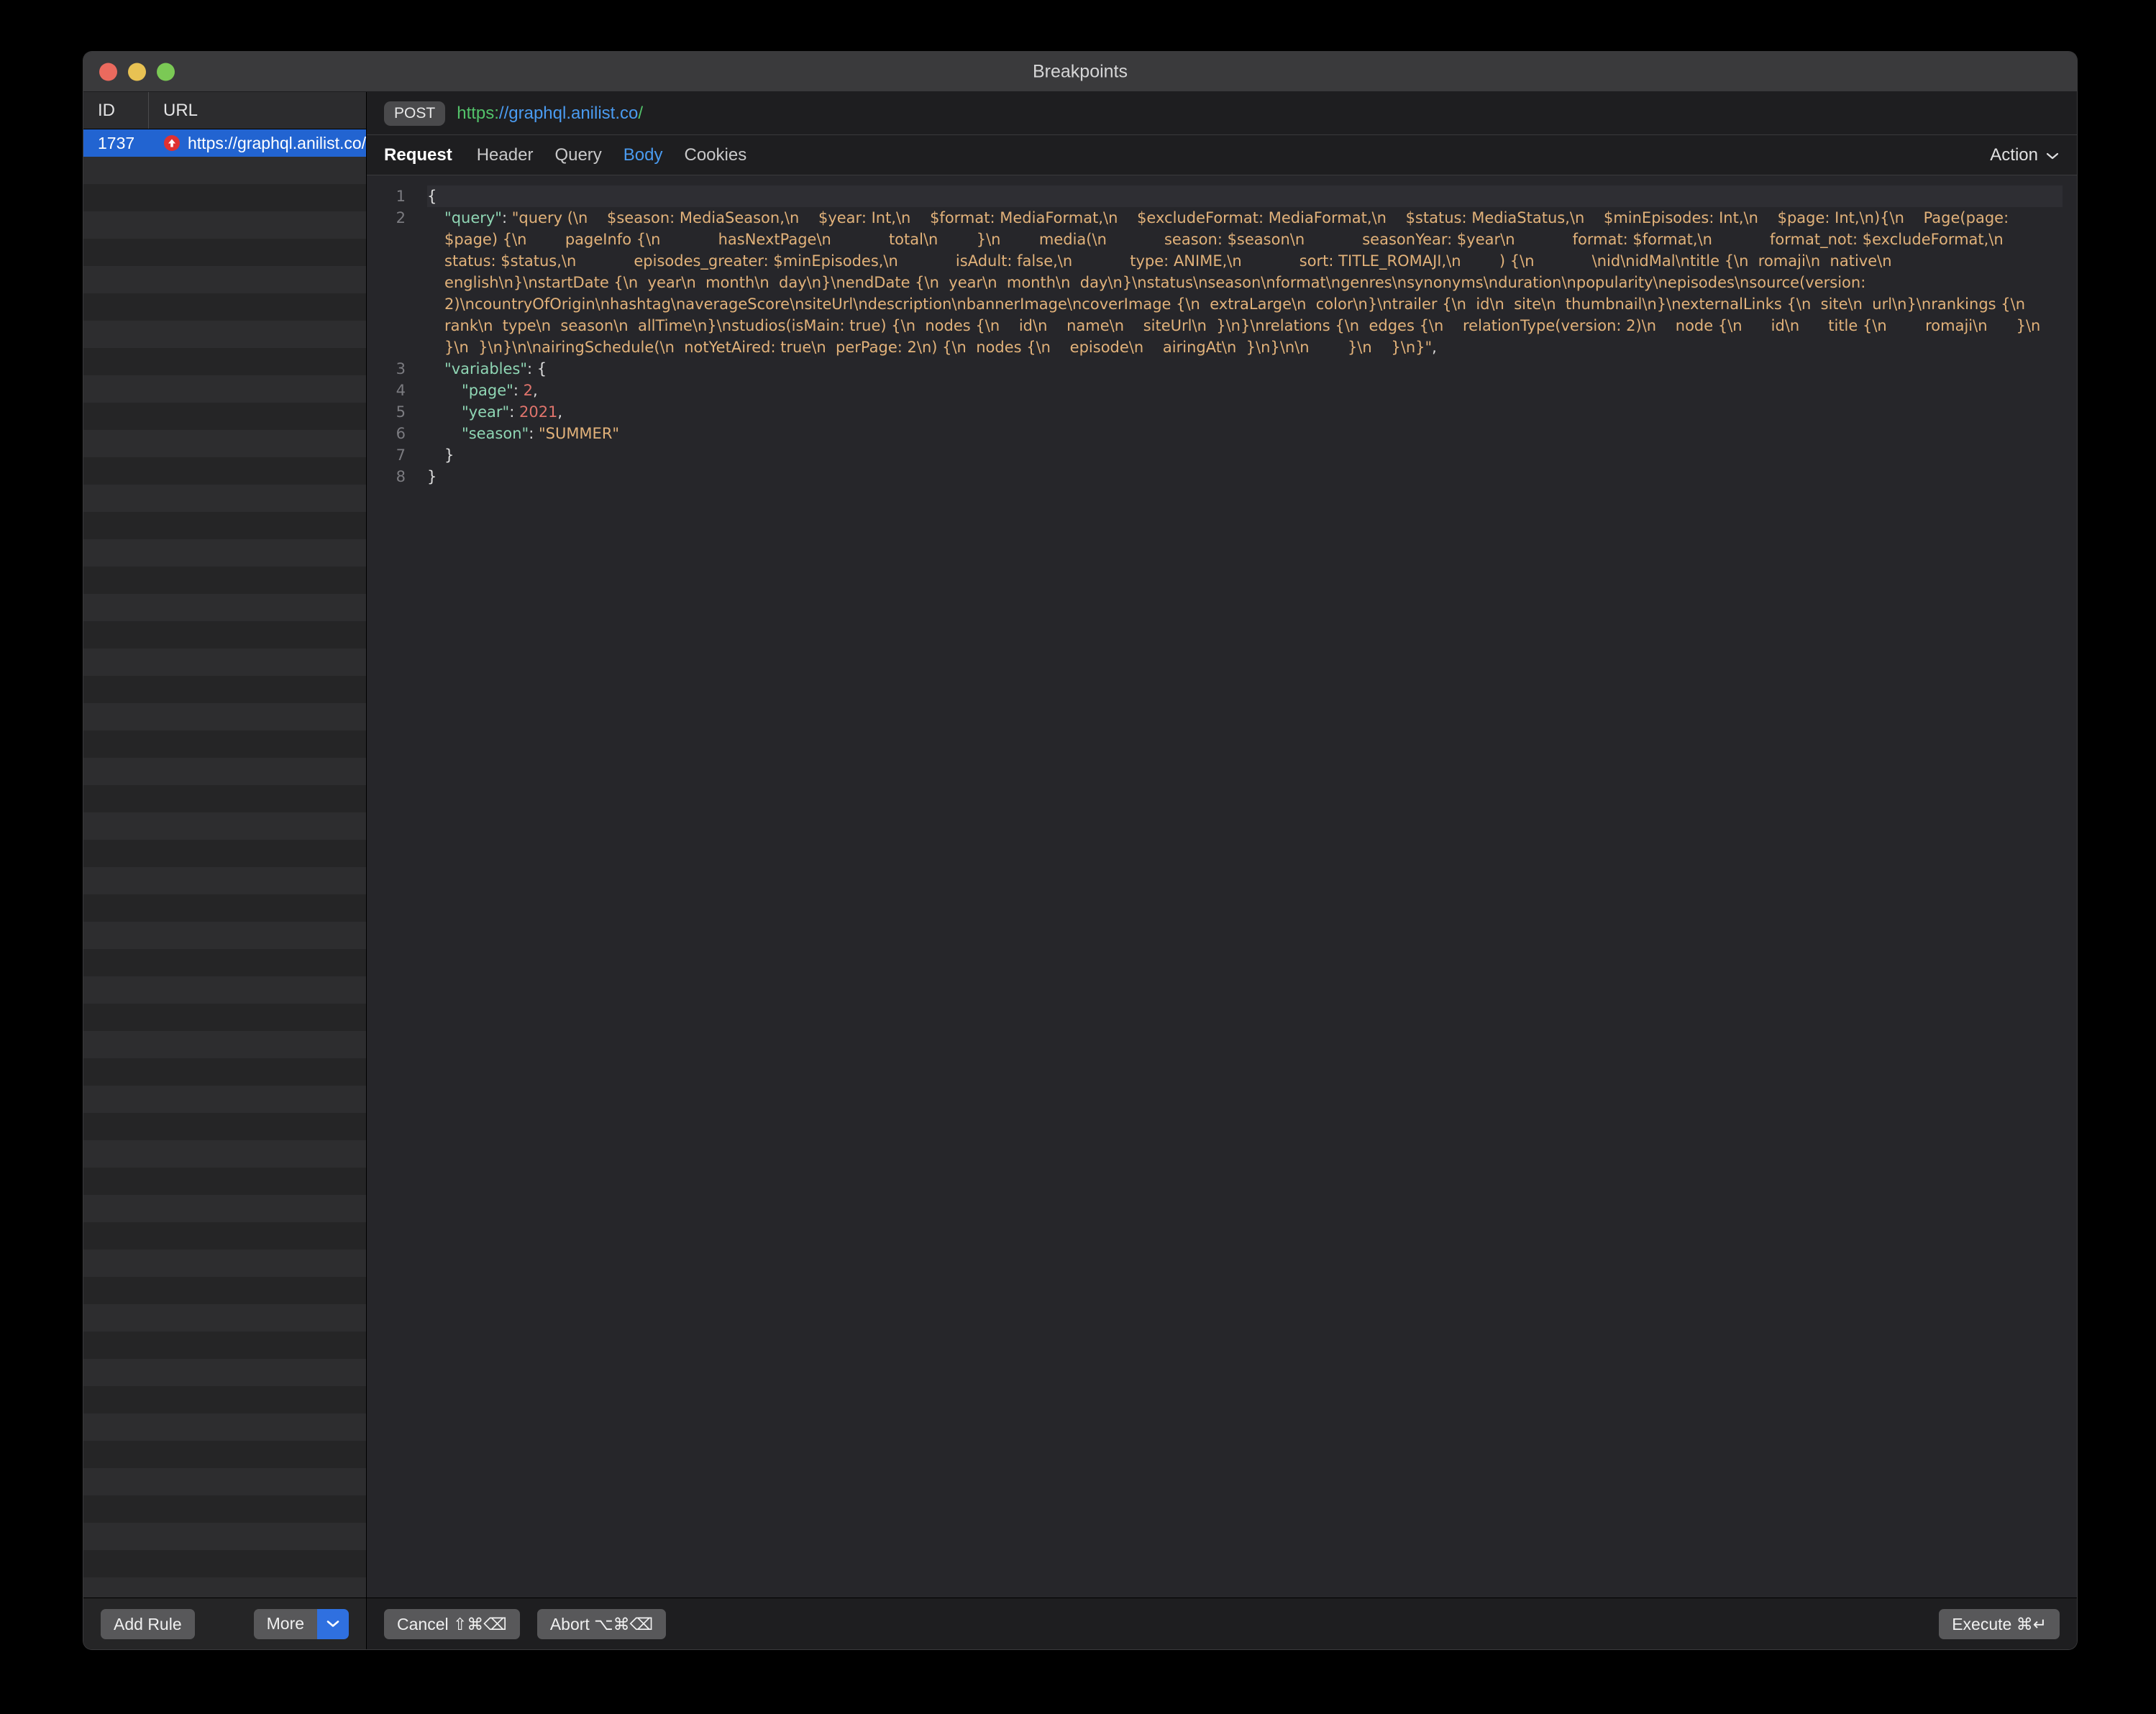 Image resolution: width=2156 pixels, height=1714 pixels. I want to click on row-url-text: https://graphql.anilist.co/, so click(277, 142).